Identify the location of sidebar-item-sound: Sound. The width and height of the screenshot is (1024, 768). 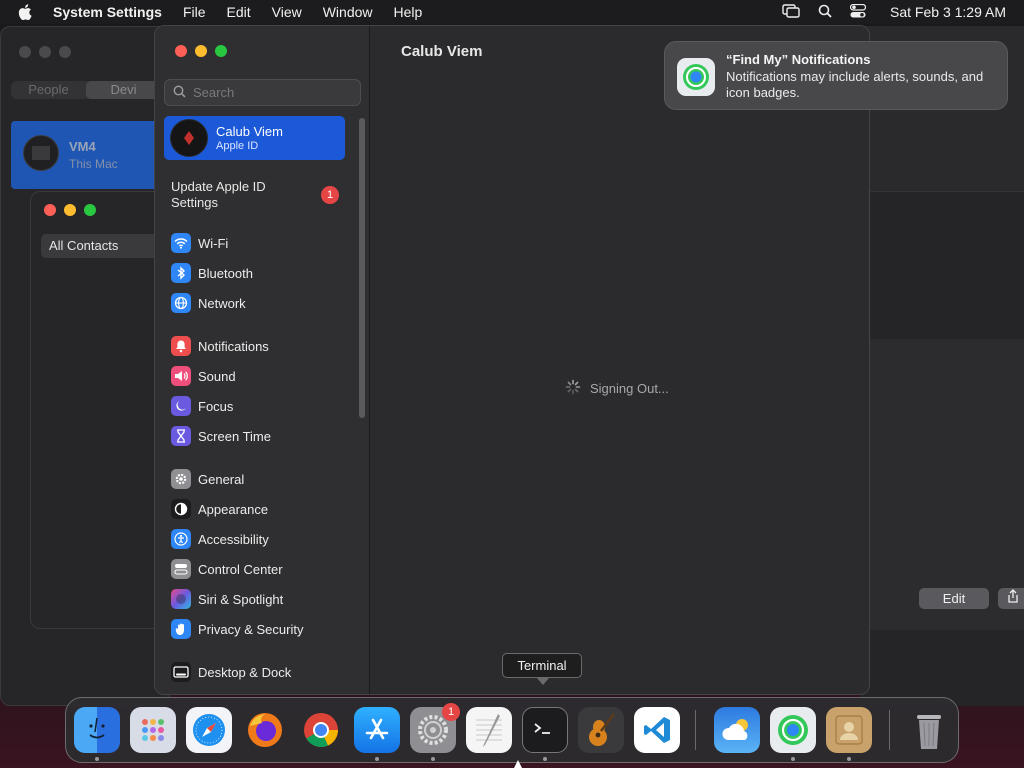
(203, 376).